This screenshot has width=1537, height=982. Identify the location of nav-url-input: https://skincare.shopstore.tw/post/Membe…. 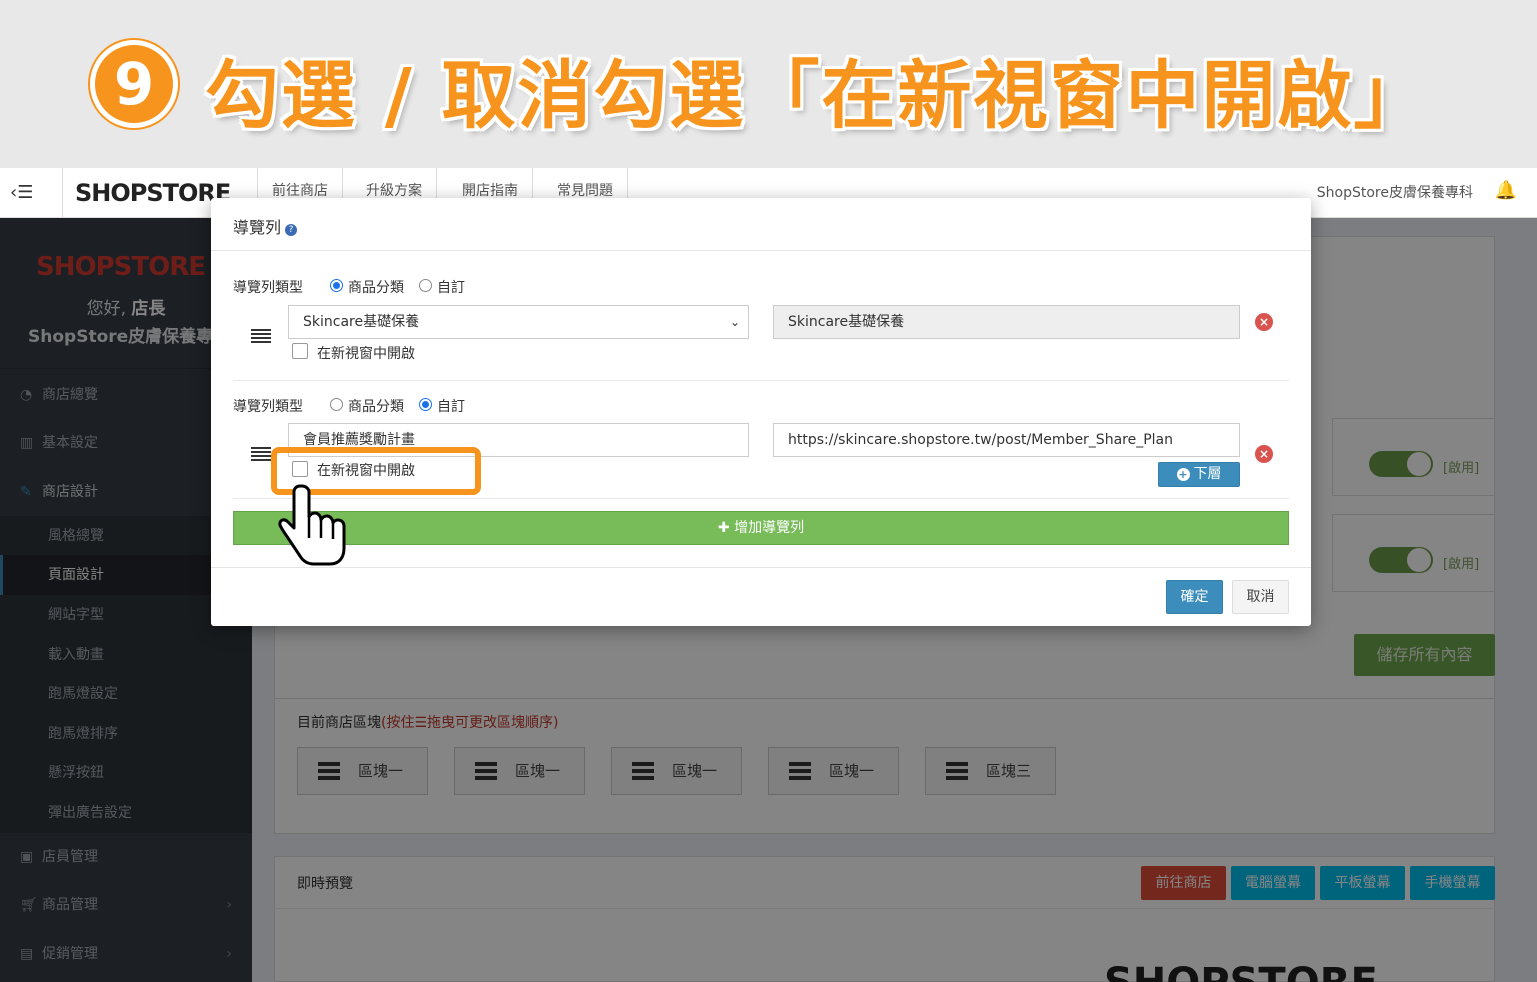
(1006, 440).